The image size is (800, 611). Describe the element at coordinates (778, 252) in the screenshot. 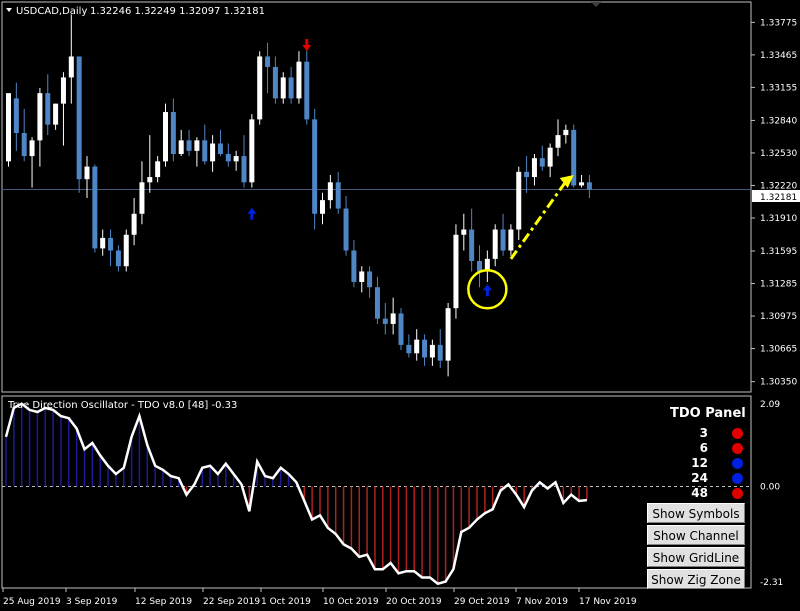

I see `price-tick-label: 1.31595` at that location.